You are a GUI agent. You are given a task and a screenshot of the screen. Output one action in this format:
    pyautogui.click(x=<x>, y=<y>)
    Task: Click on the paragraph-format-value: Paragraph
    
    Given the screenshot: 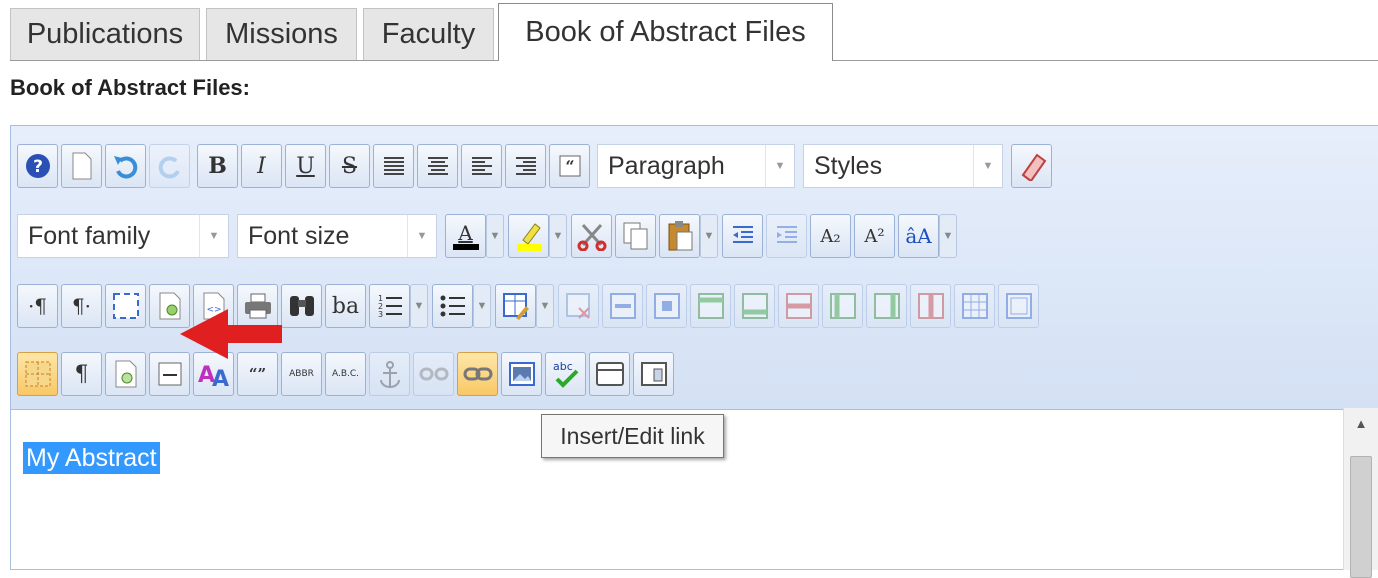 What is the action you would take?
    pyautogui.click(x=666, y=165)
    